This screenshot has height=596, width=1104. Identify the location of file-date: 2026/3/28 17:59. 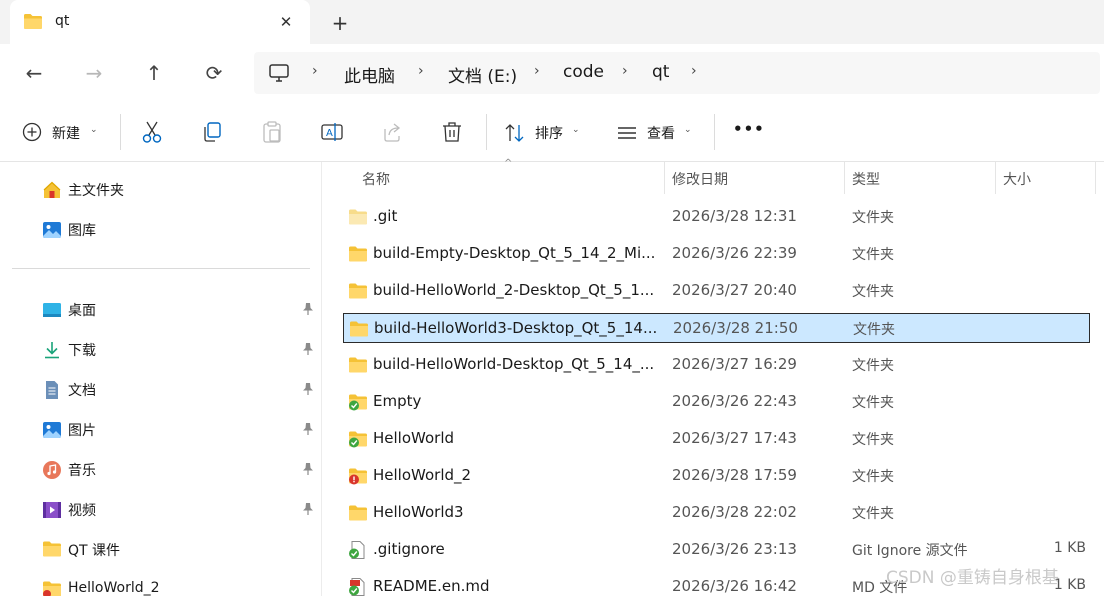
(734, 475).